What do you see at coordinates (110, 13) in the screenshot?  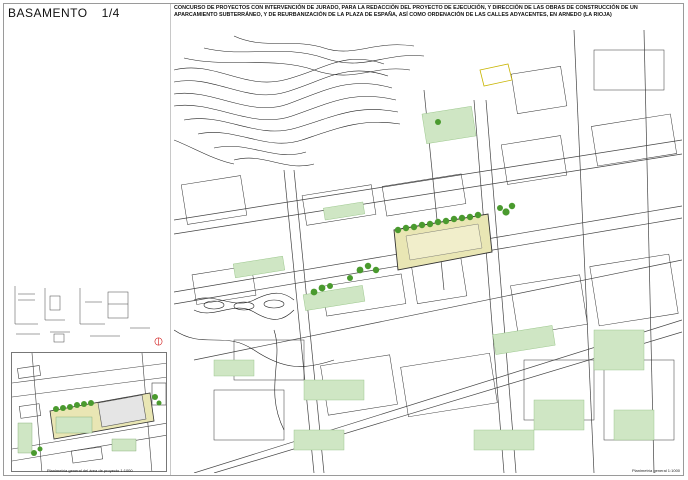 I see `sheet-number: 1/4` at bounding box center [110, 13].